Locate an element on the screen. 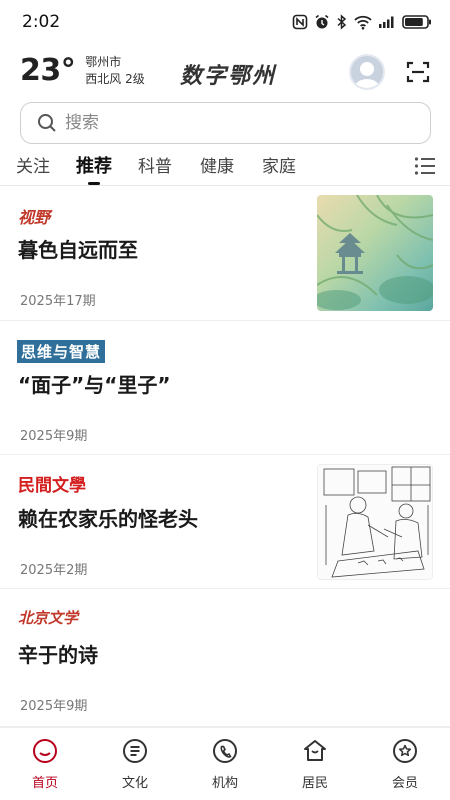  wind-info: 西北风 2级 is located at coordinates (115, 79).